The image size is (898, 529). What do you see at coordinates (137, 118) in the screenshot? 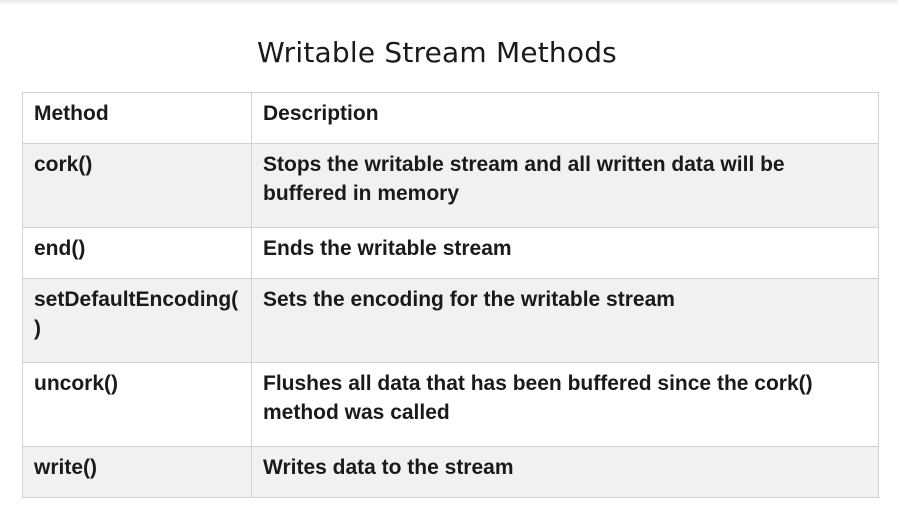
I see `column-header-method: Method` at bounding box center [137, 118].